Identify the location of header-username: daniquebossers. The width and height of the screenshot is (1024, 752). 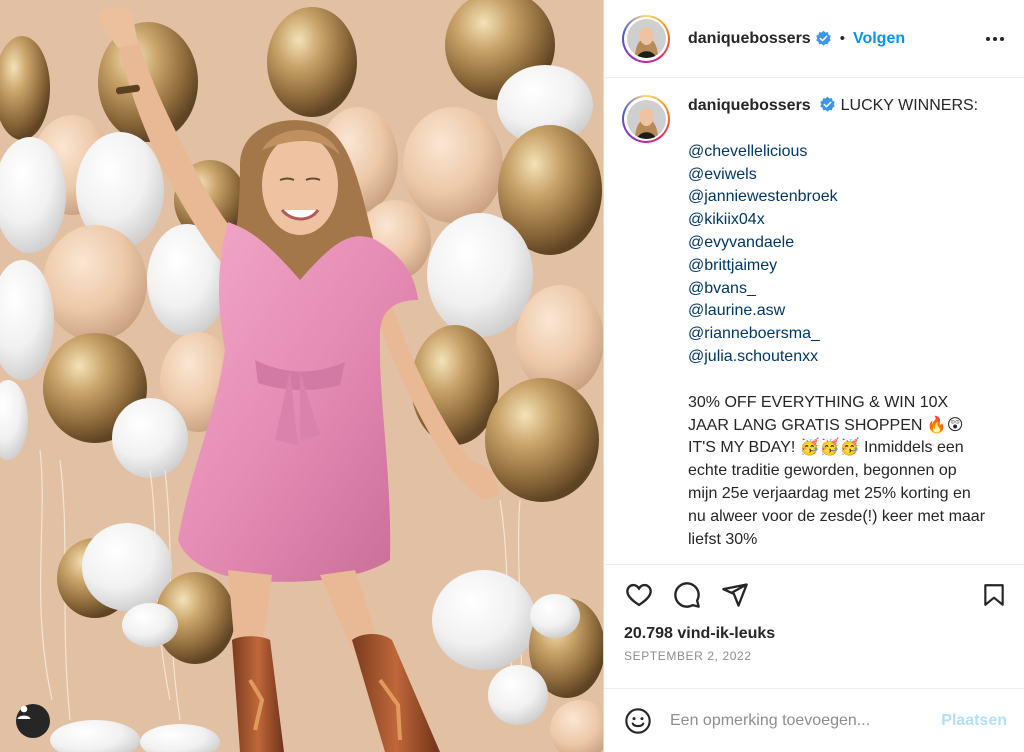
(749, 39).